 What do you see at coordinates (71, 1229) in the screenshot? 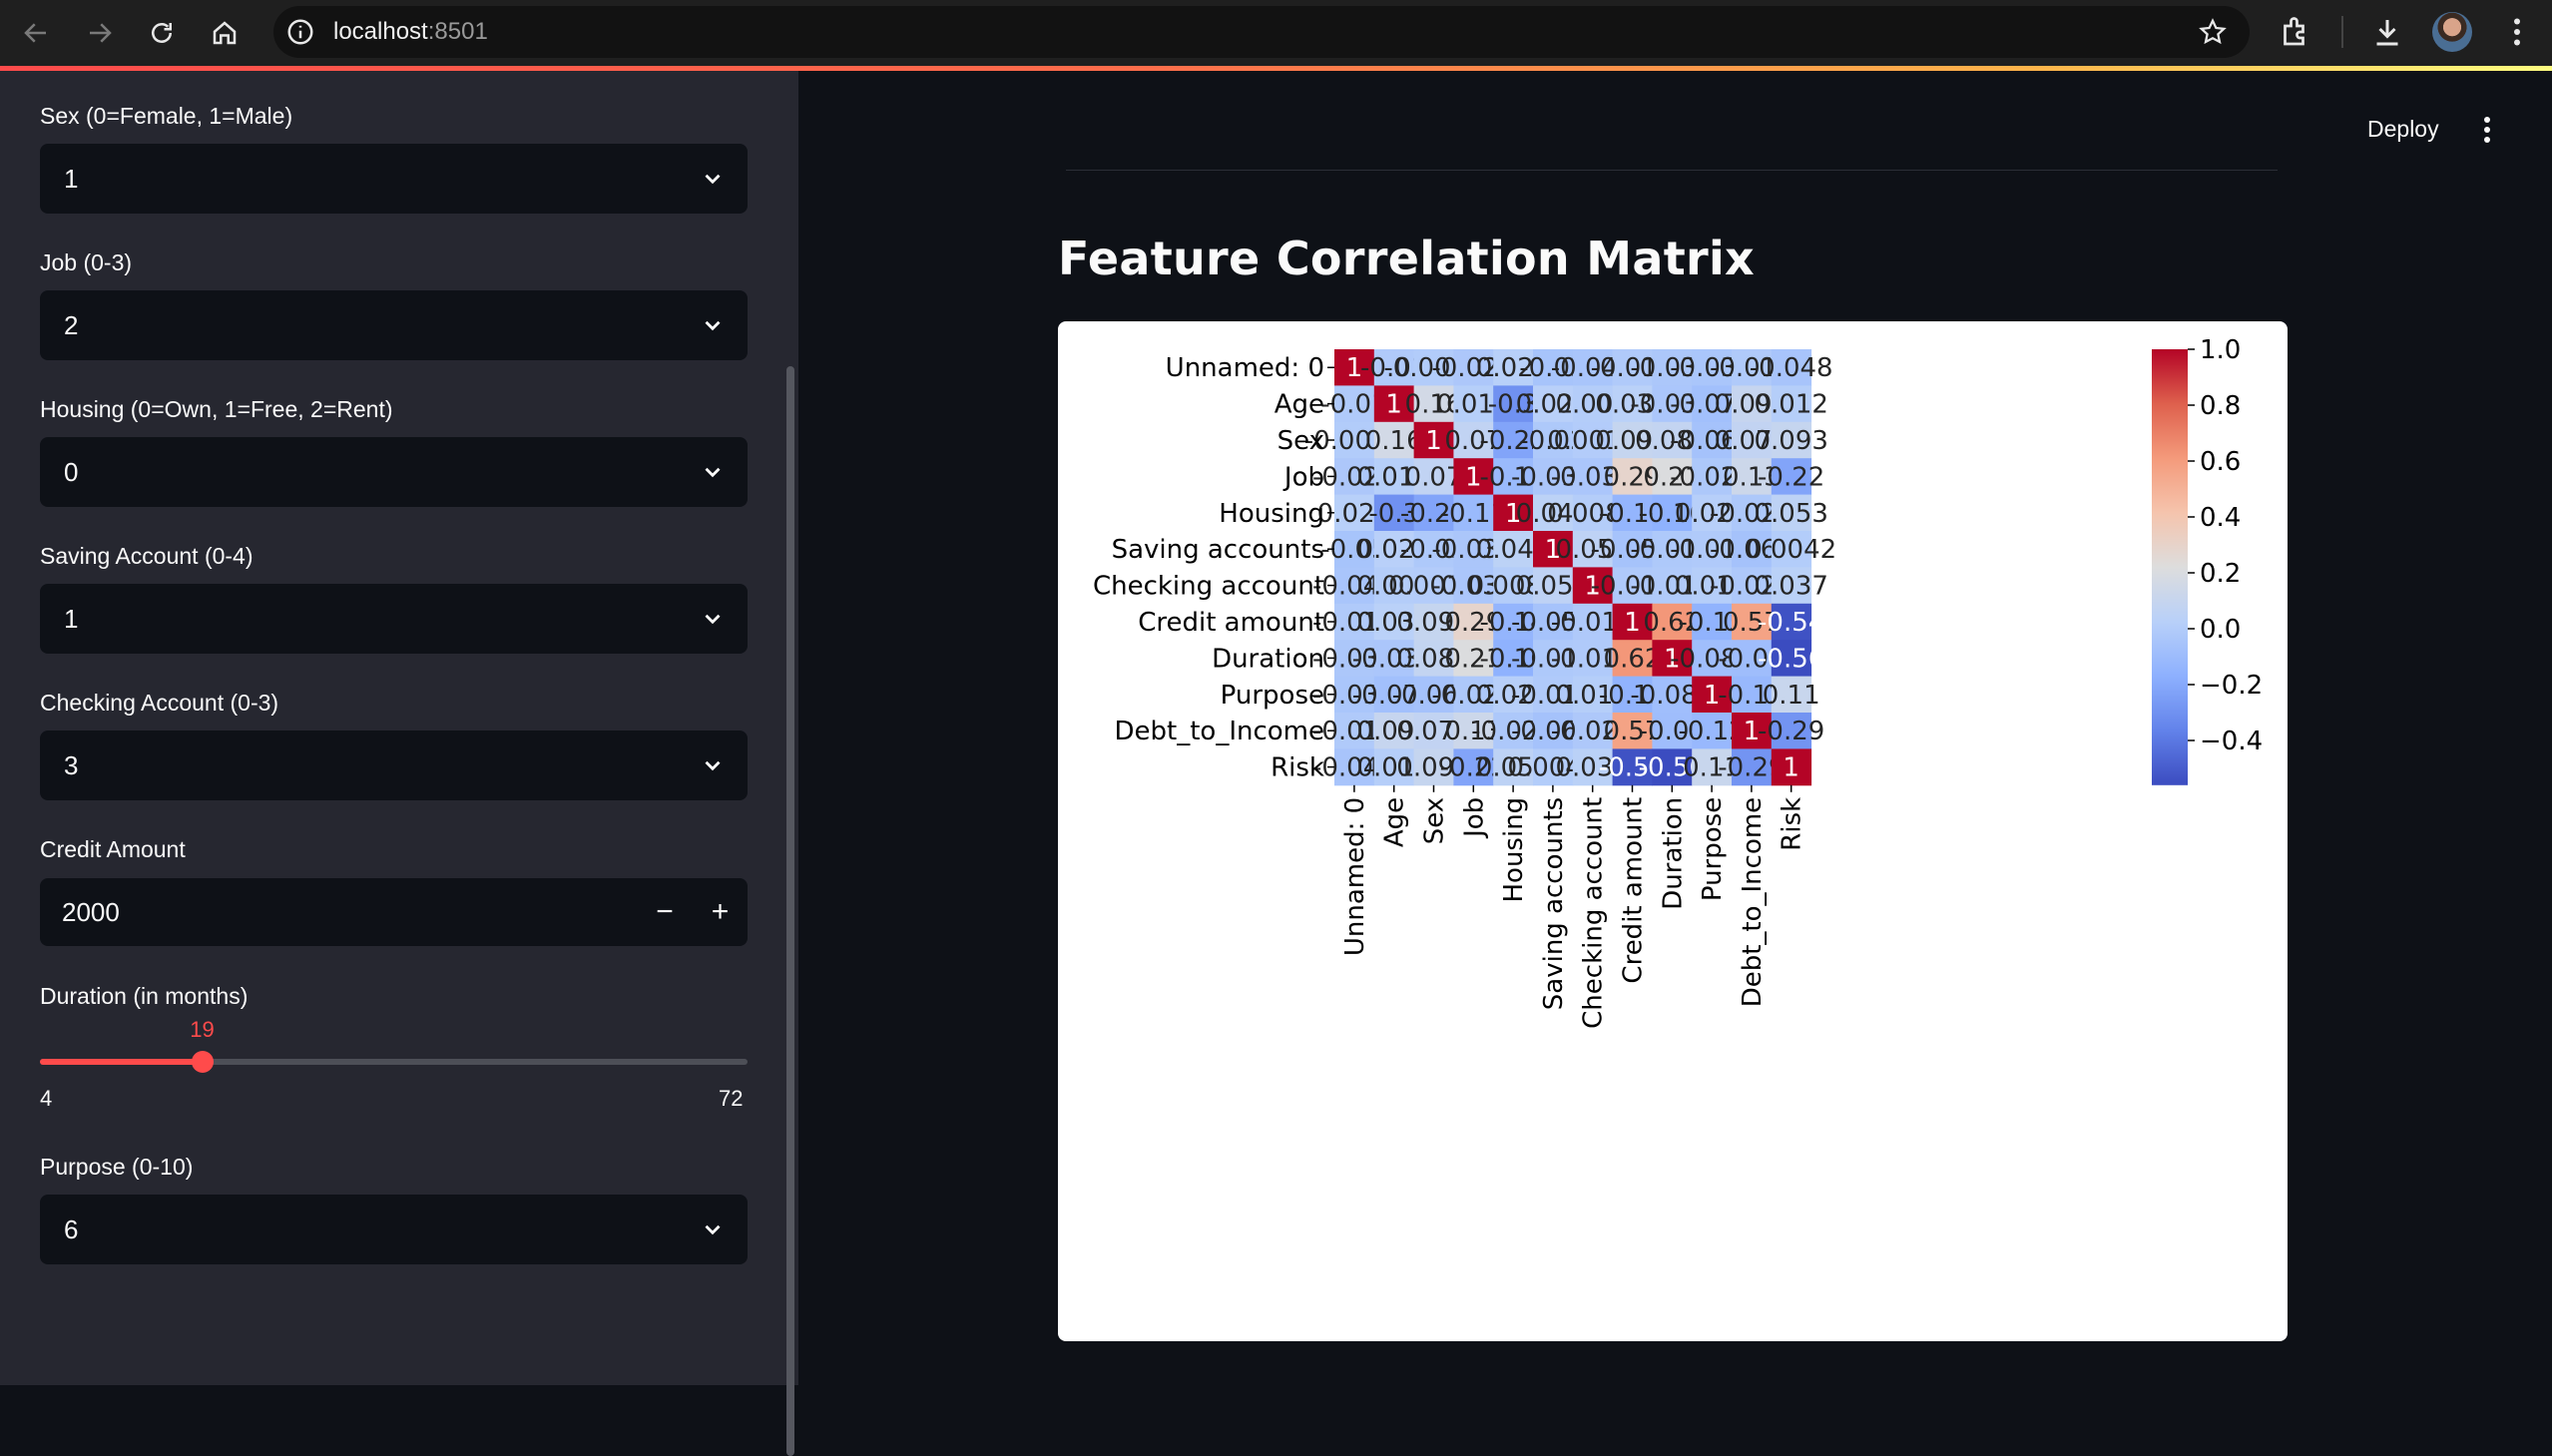
I see `purpose-selected-value: 6` at bounding box center [71, 1229].